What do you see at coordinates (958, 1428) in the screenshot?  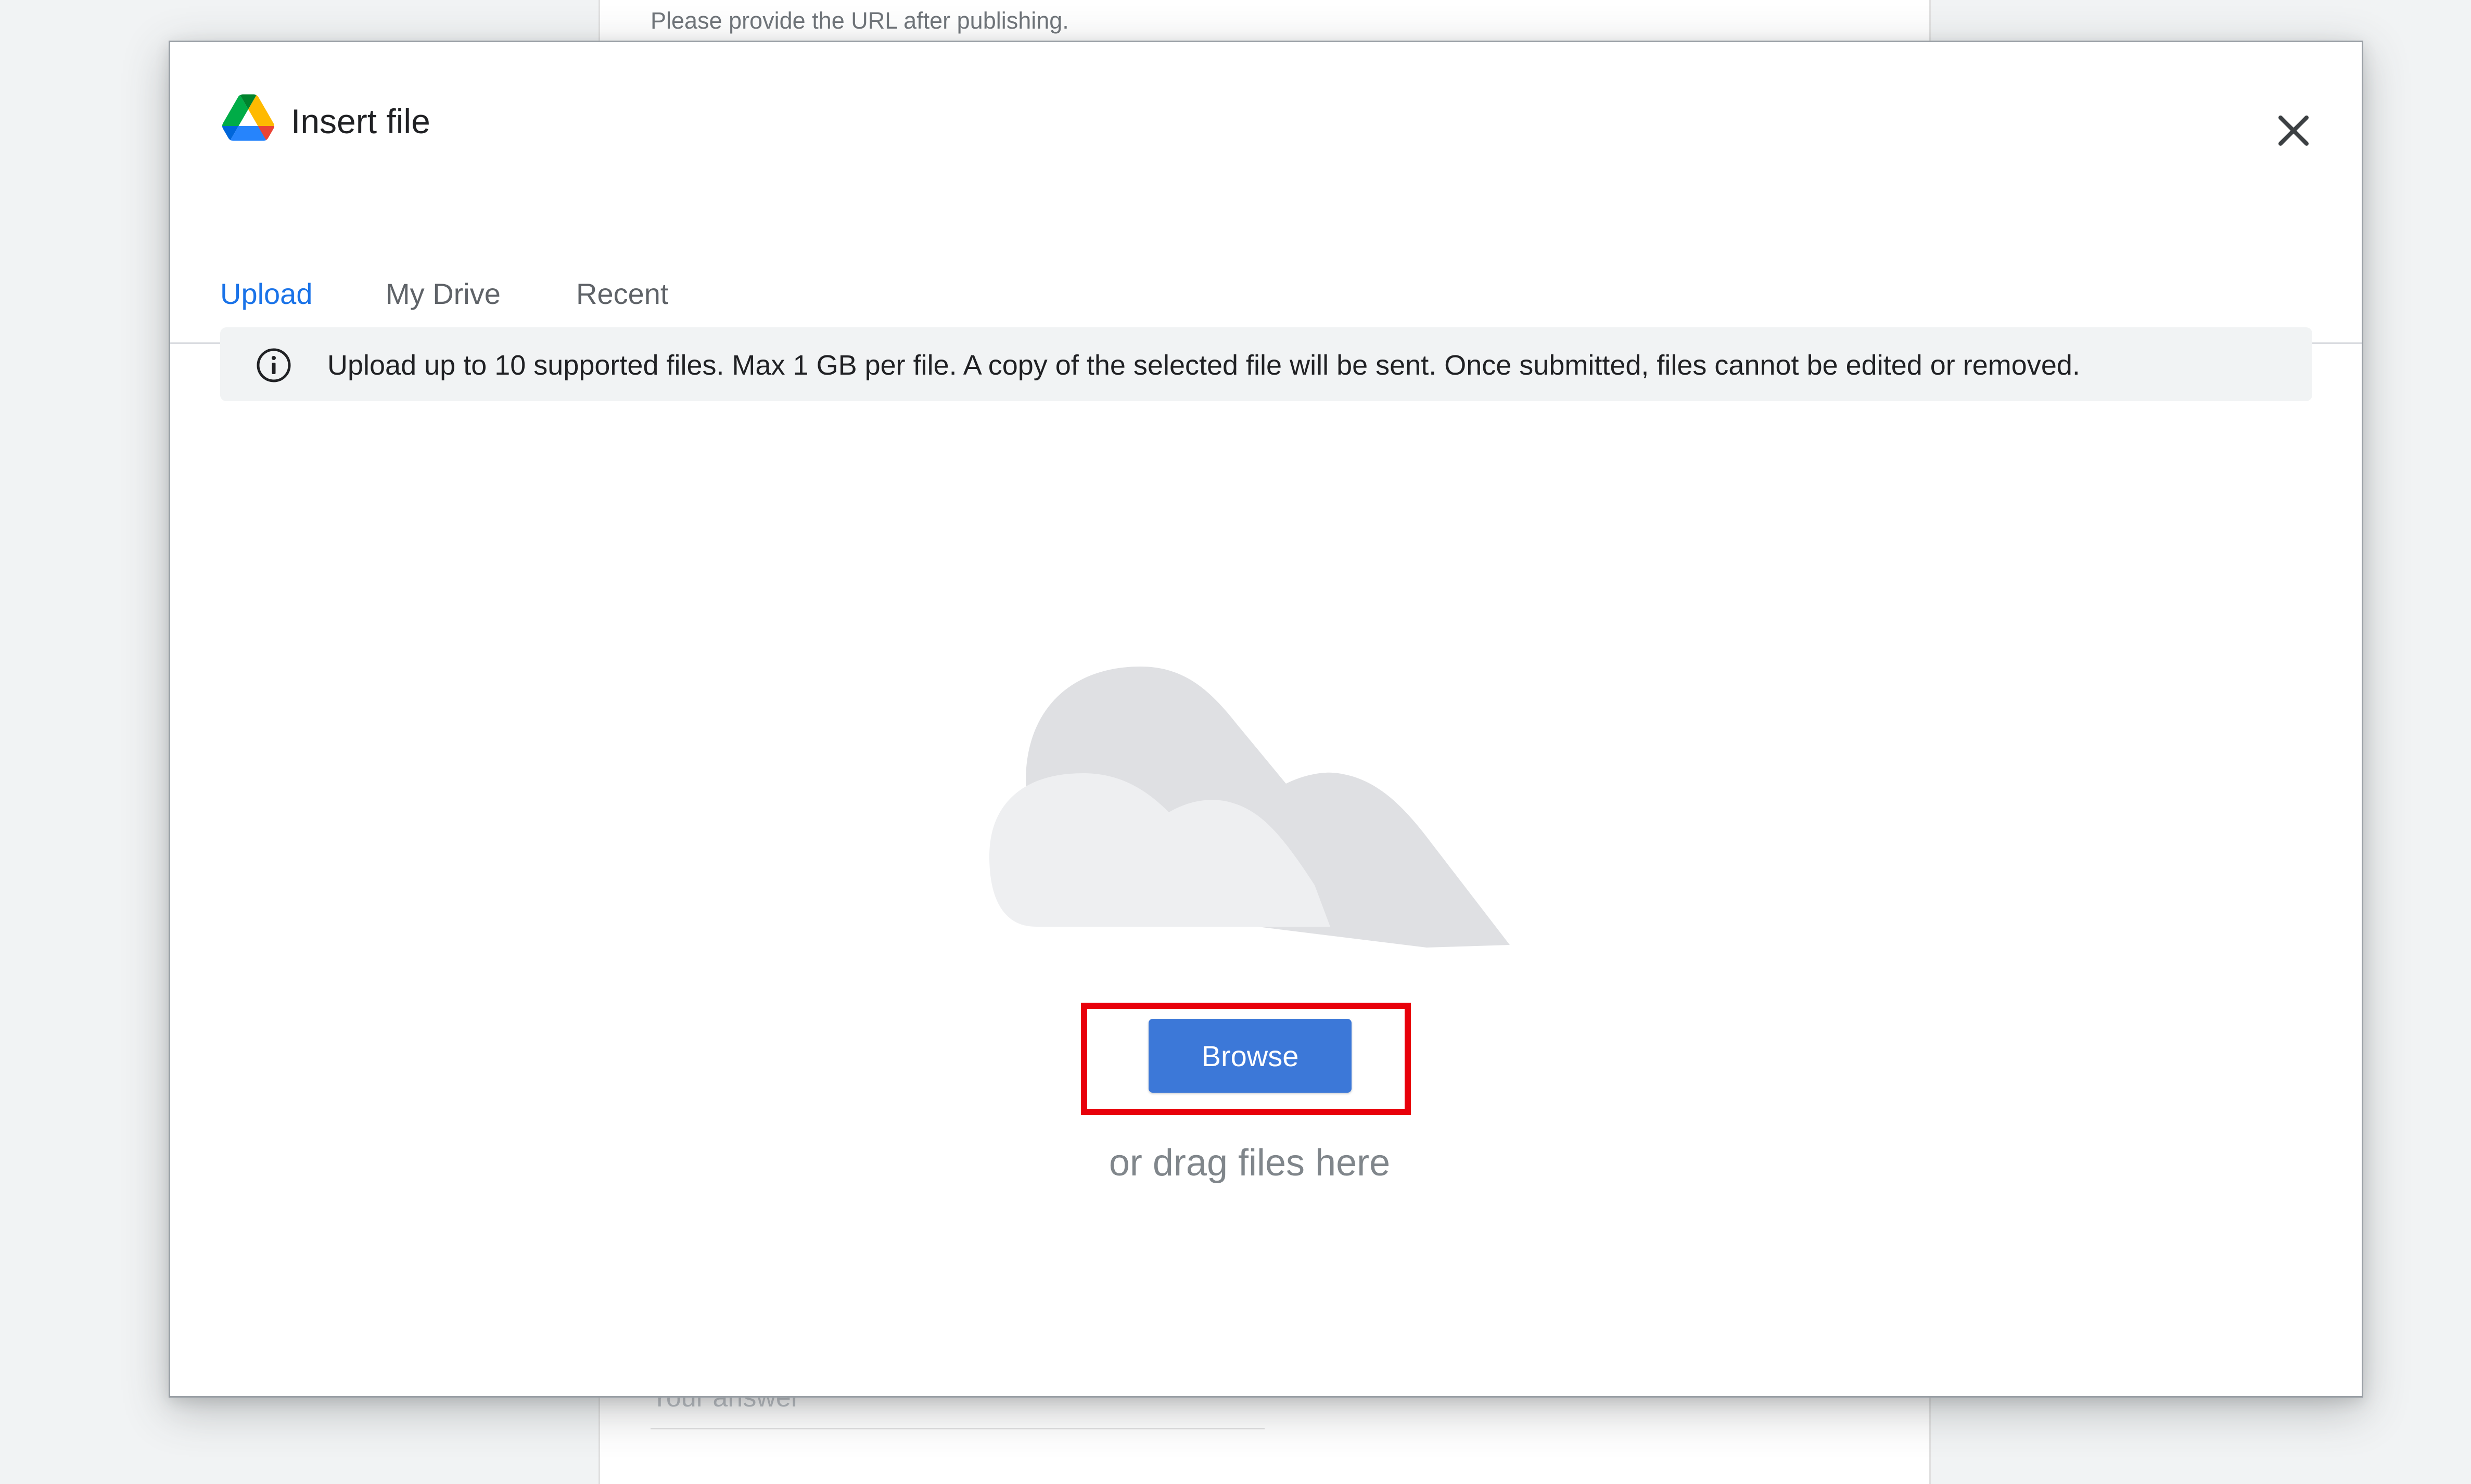 I see `answer-underline` at bounding box center [958, 1428].